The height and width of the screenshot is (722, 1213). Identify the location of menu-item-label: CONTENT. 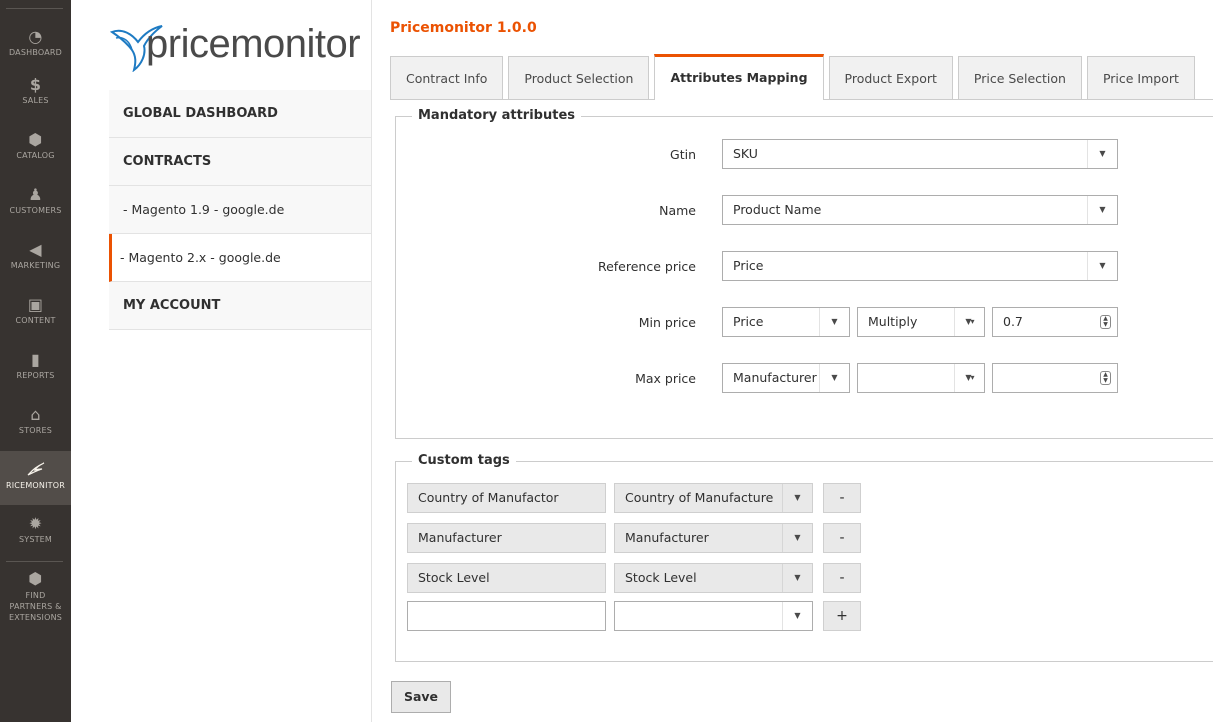
(35, 320).